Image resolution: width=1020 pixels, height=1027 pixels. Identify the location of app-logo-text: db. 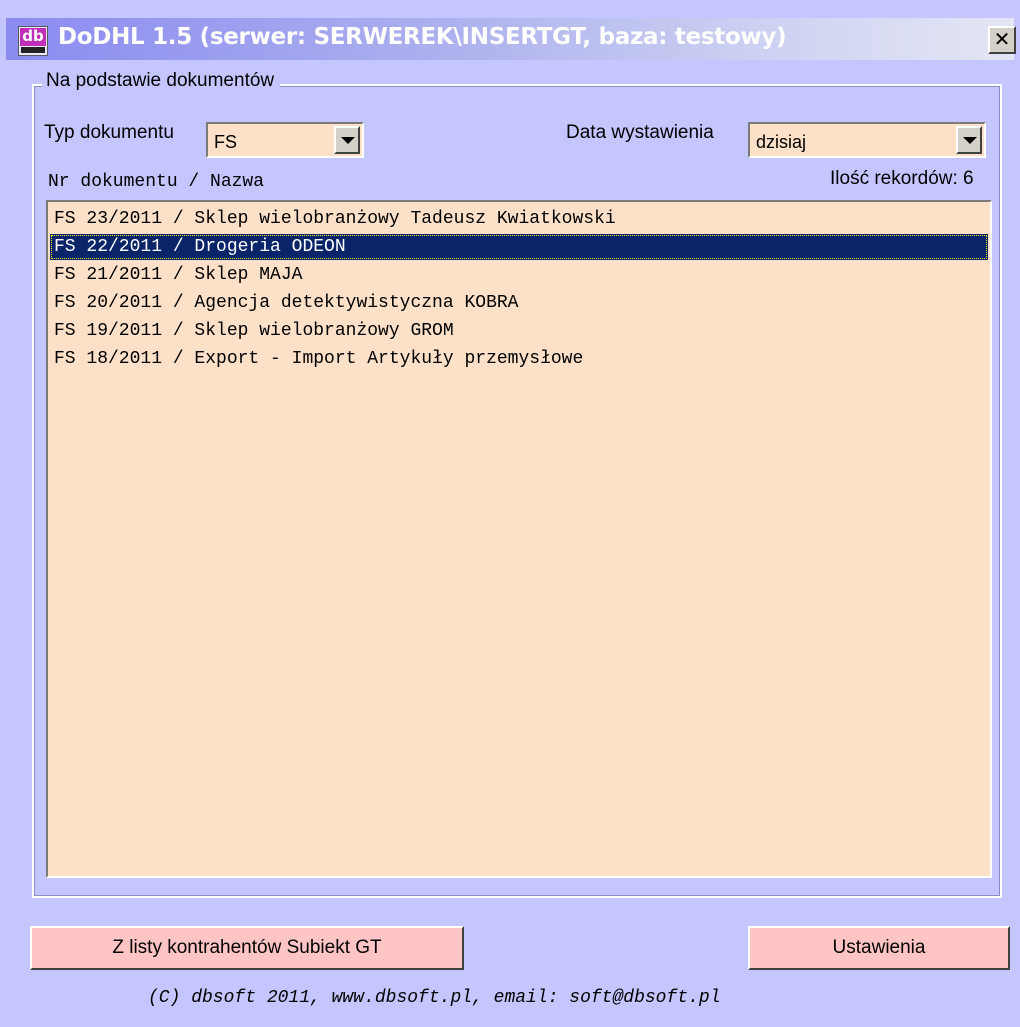
(33, 37).